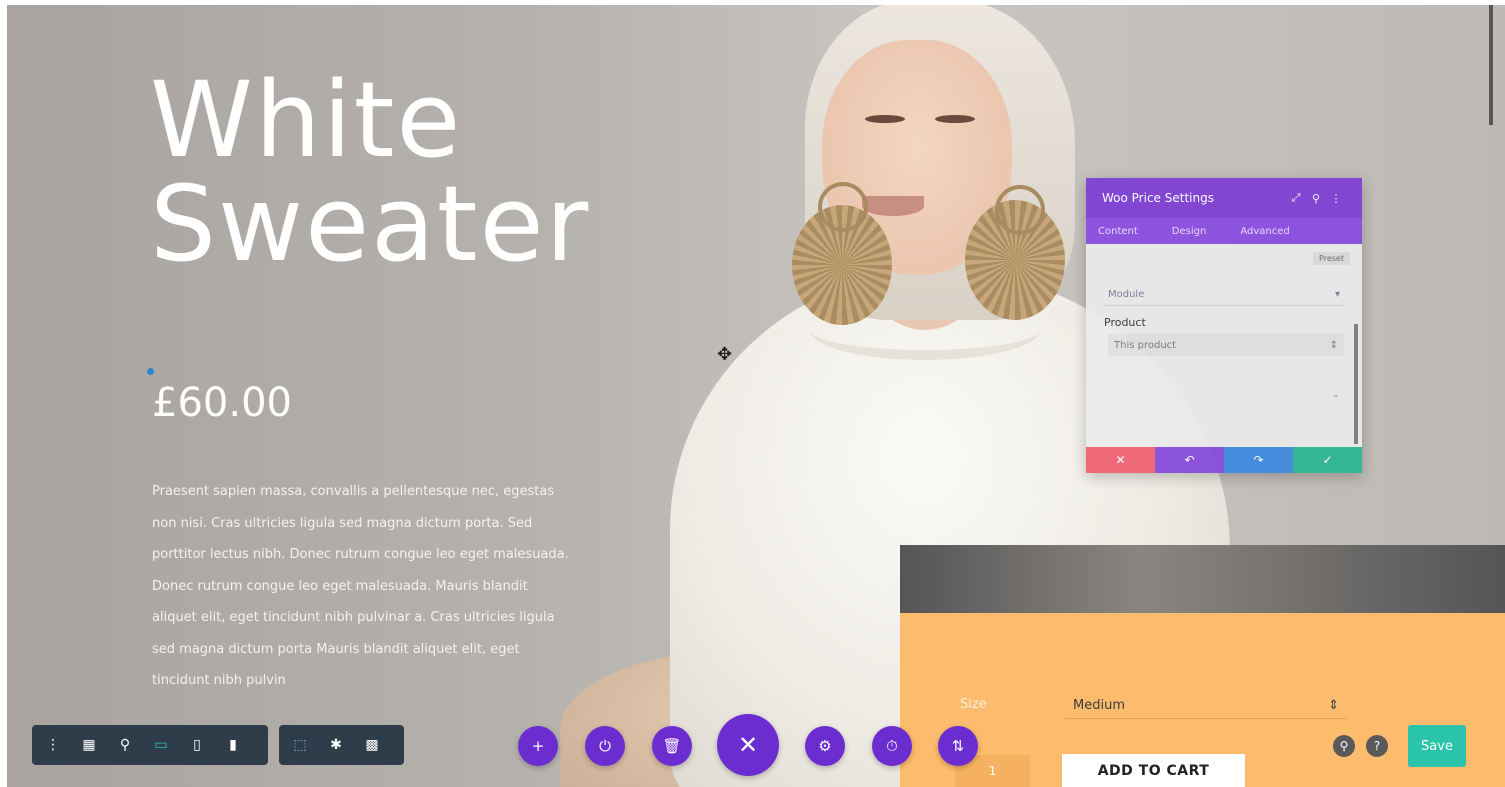 The height and width of the screenshot is (787, 1505). I want to click on page-scrollbar, so click(1491, 65).